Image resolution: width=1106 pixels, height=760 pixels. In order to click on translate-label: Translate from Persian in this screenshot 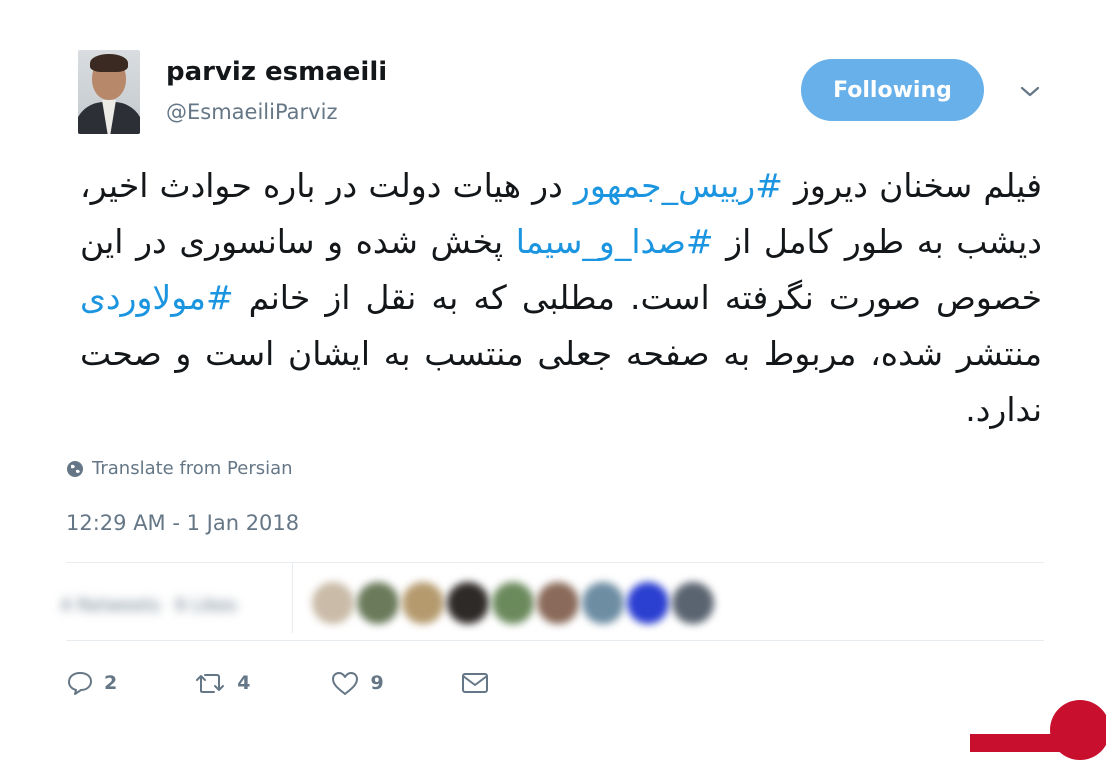, I will do `click(192, 468)`.